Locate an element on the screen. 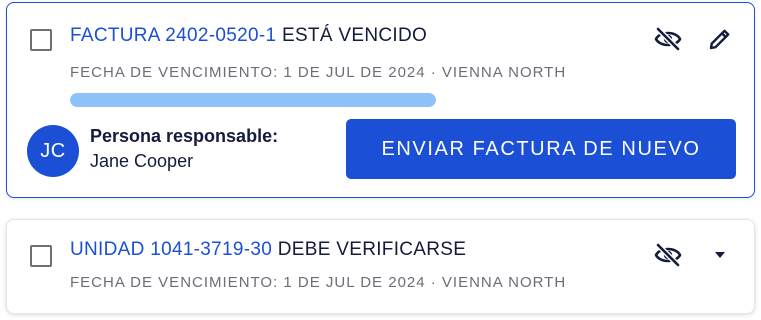  resend-invoice-button: ENVIAR FACTURA DE NUEVO is located at coordinates (541, 149).